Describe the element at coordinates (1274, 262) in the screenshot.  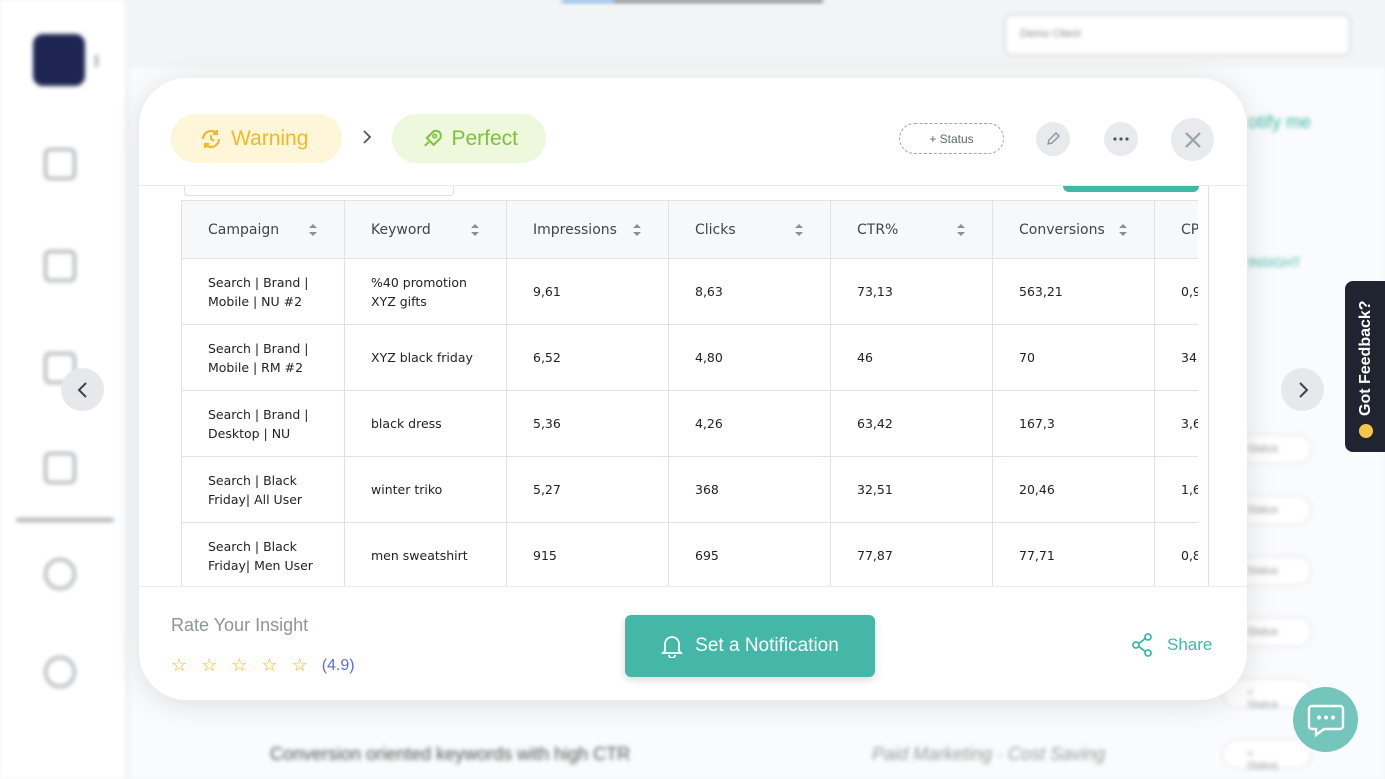
I see `insight-label: INSIGHT` at that location.